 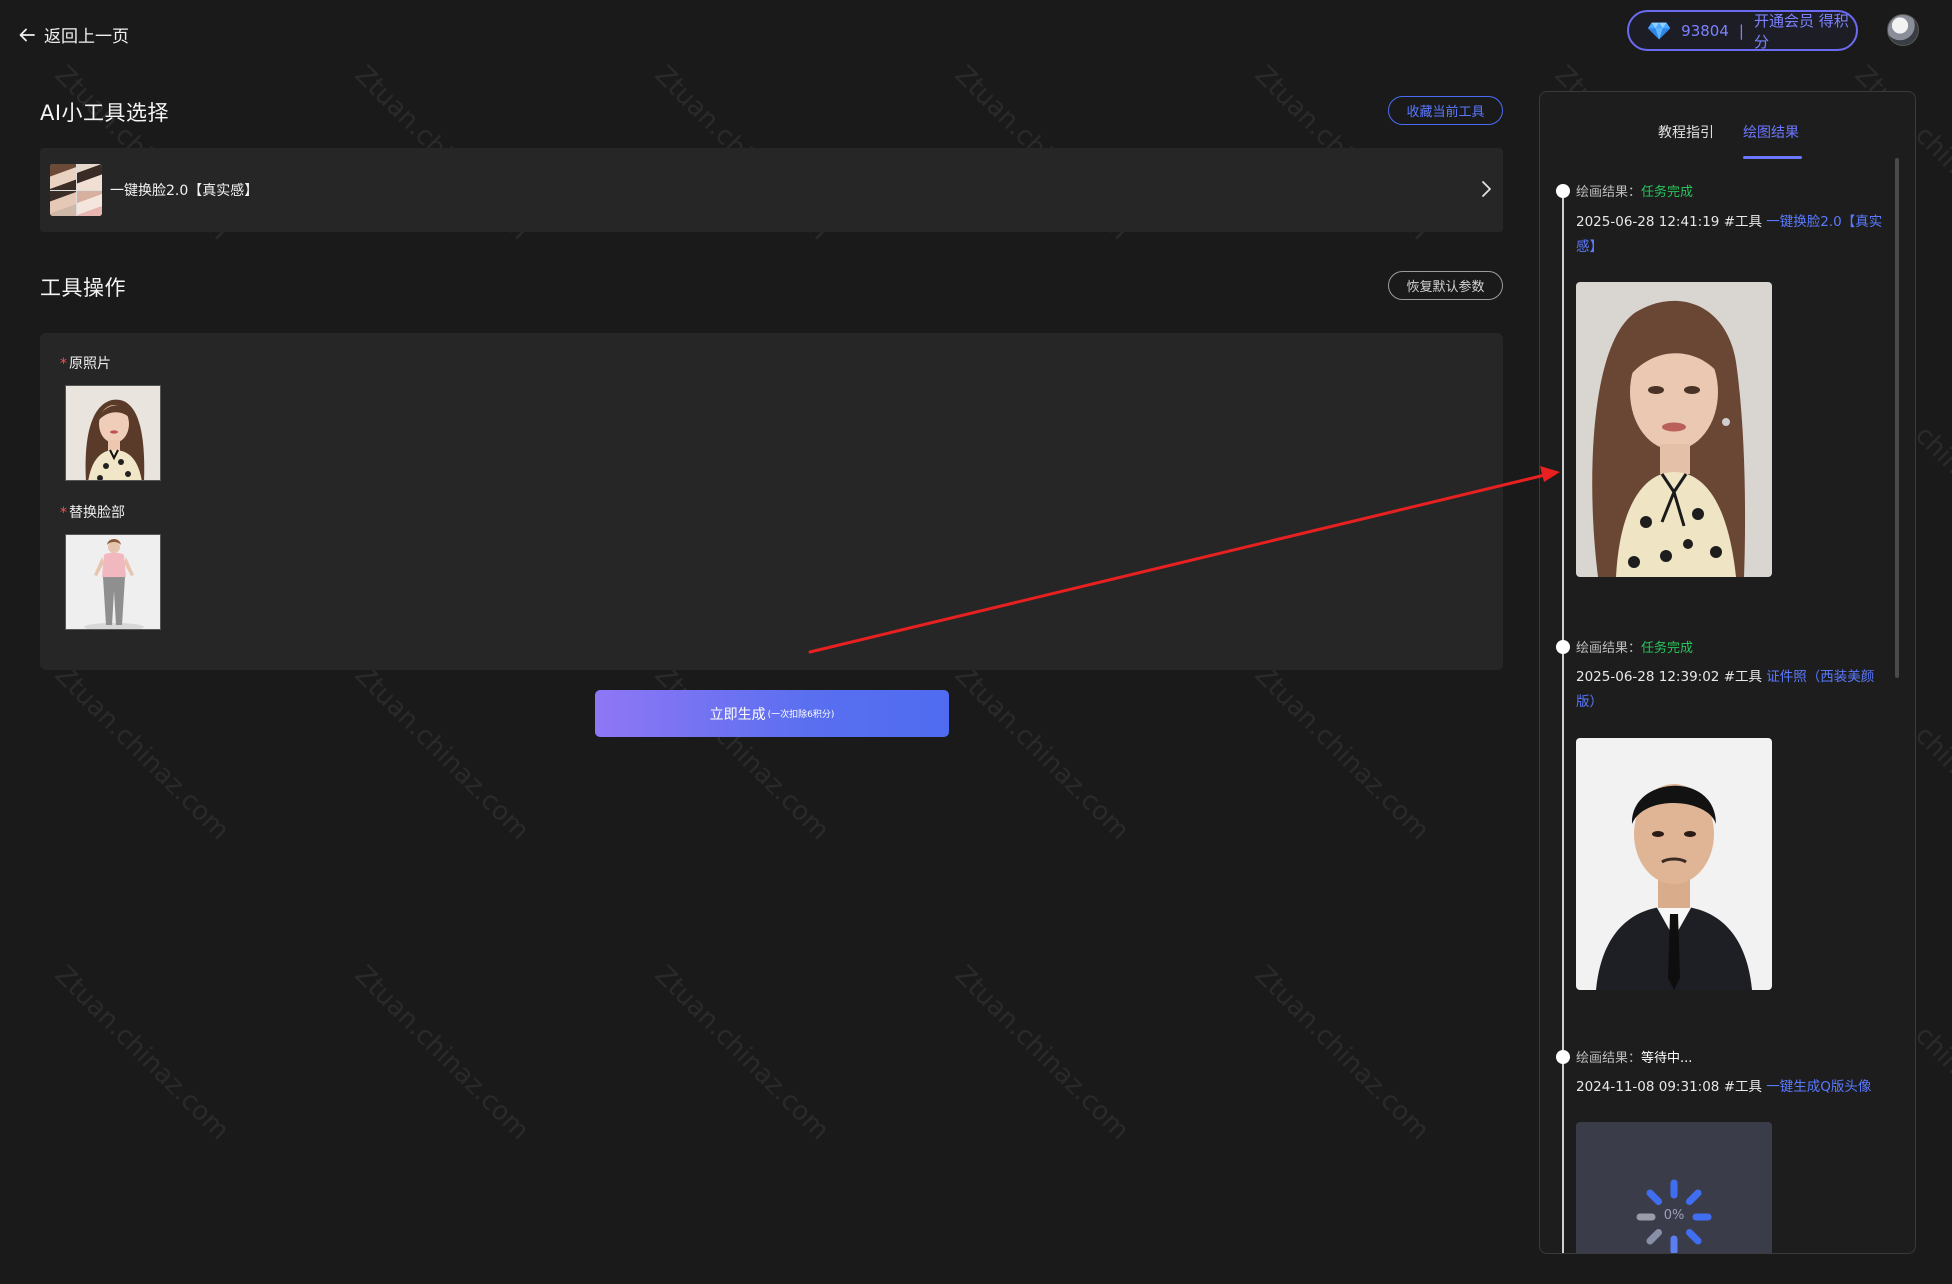 I want to click on original-photo-upload, so click(x=113, y=433).